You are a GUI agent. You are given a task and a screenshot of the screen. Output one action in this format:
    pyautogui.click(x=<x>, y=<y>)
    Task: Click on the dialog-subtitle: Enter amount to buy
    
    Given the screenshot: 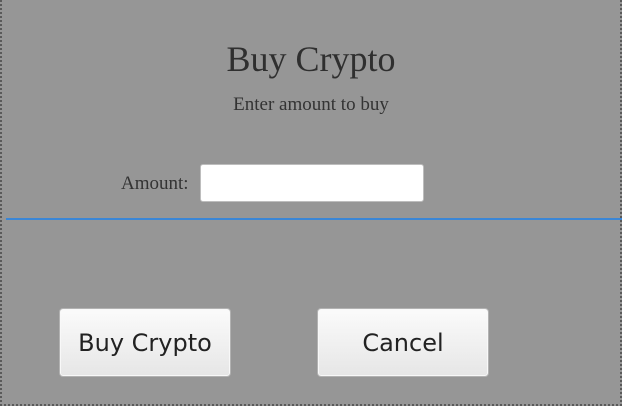 What is the action you would take?
    pyautogui.click(x=311, y=104)
    